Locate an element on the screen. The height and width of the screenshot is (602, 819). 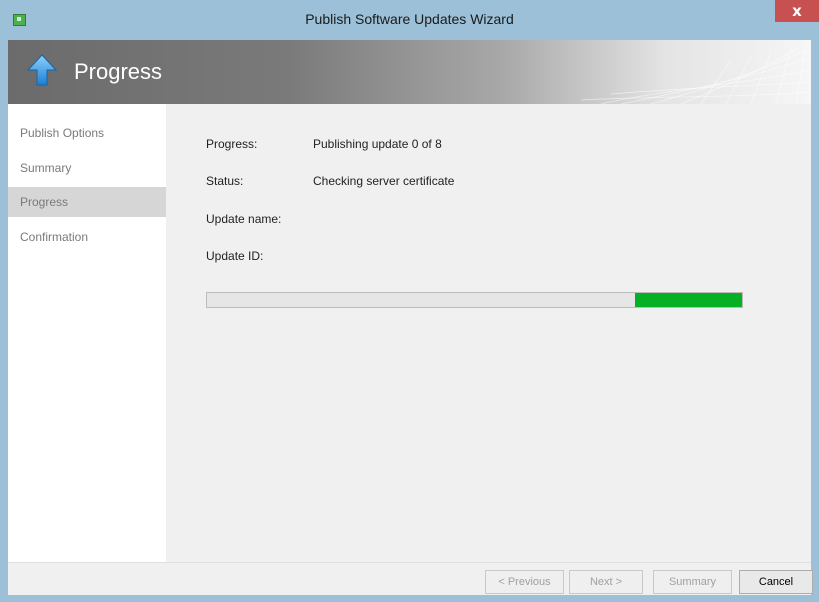
title-bar: Publish Software Updates Wizard x is located at coordinates (409, 20).